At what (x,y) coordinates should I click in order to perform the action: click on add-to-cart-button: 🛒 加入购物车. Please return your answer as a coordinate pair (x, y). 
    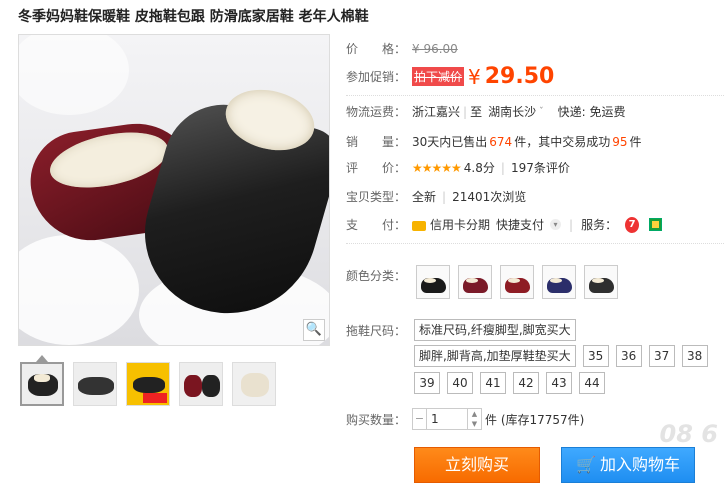
    Looking at the image, I should click on (628, 465).